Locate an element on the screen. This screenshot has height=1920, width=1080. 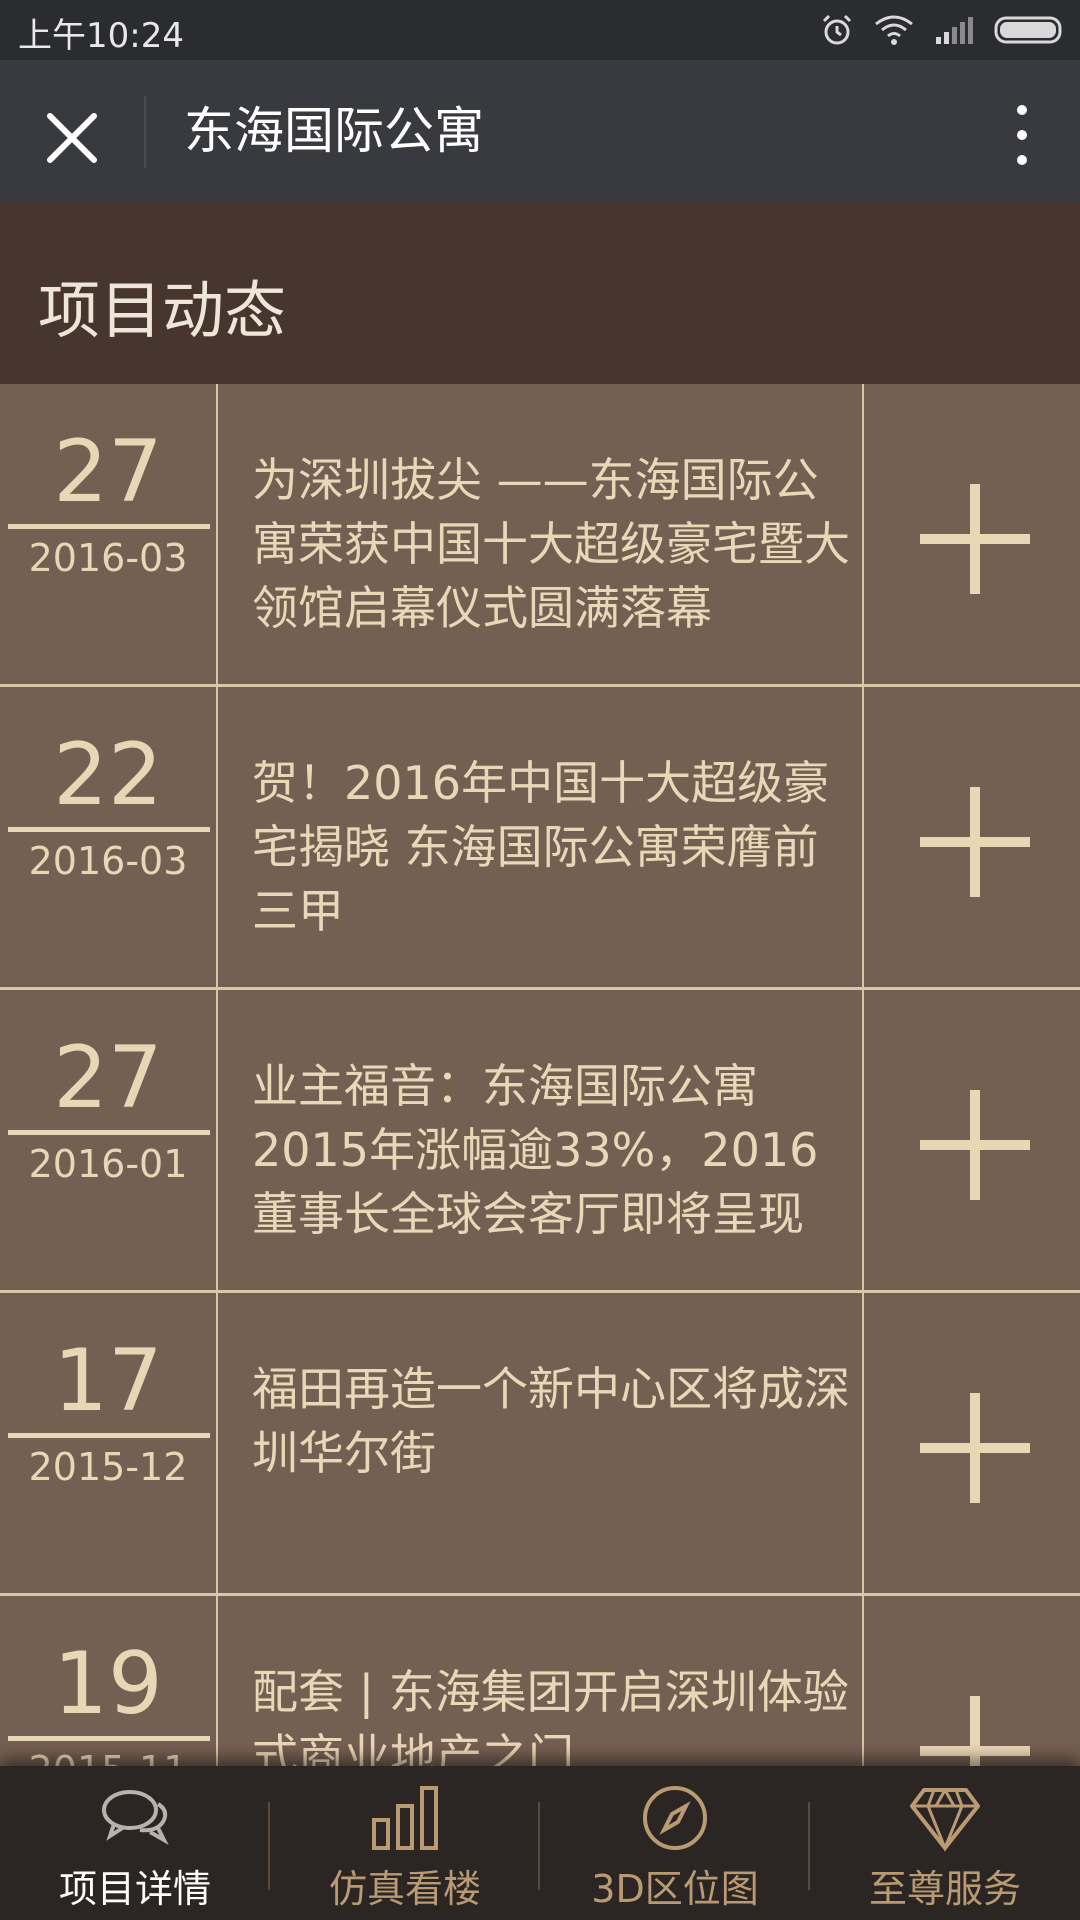
nav-label: 仿真看楼 is located at coordinates (404, 1889).